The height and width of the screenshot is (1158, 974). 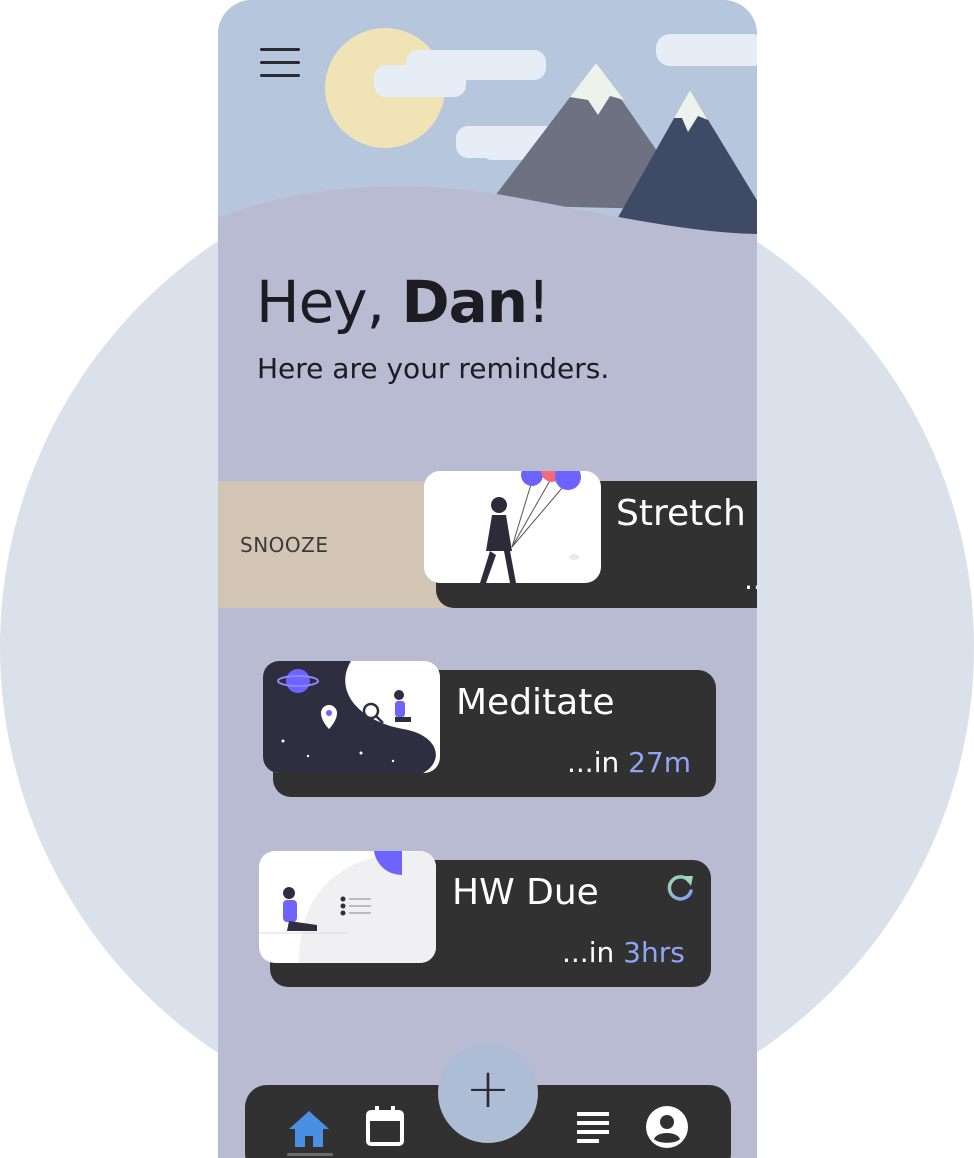 I want to click on reminder-time: ...in 3hrs, so click(x=623, y=952).